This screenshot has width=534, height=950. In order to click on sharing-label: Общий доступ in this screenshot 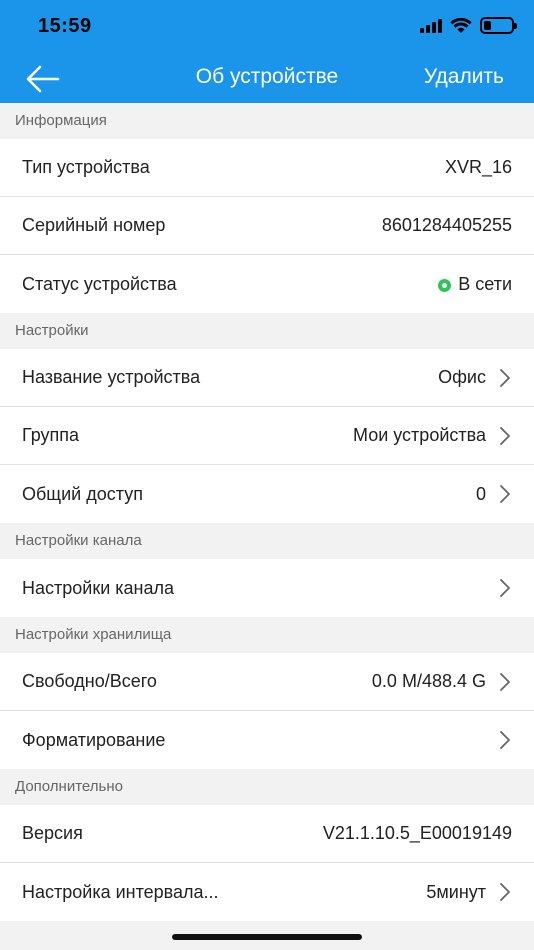, I will do `click(82, 493)`.